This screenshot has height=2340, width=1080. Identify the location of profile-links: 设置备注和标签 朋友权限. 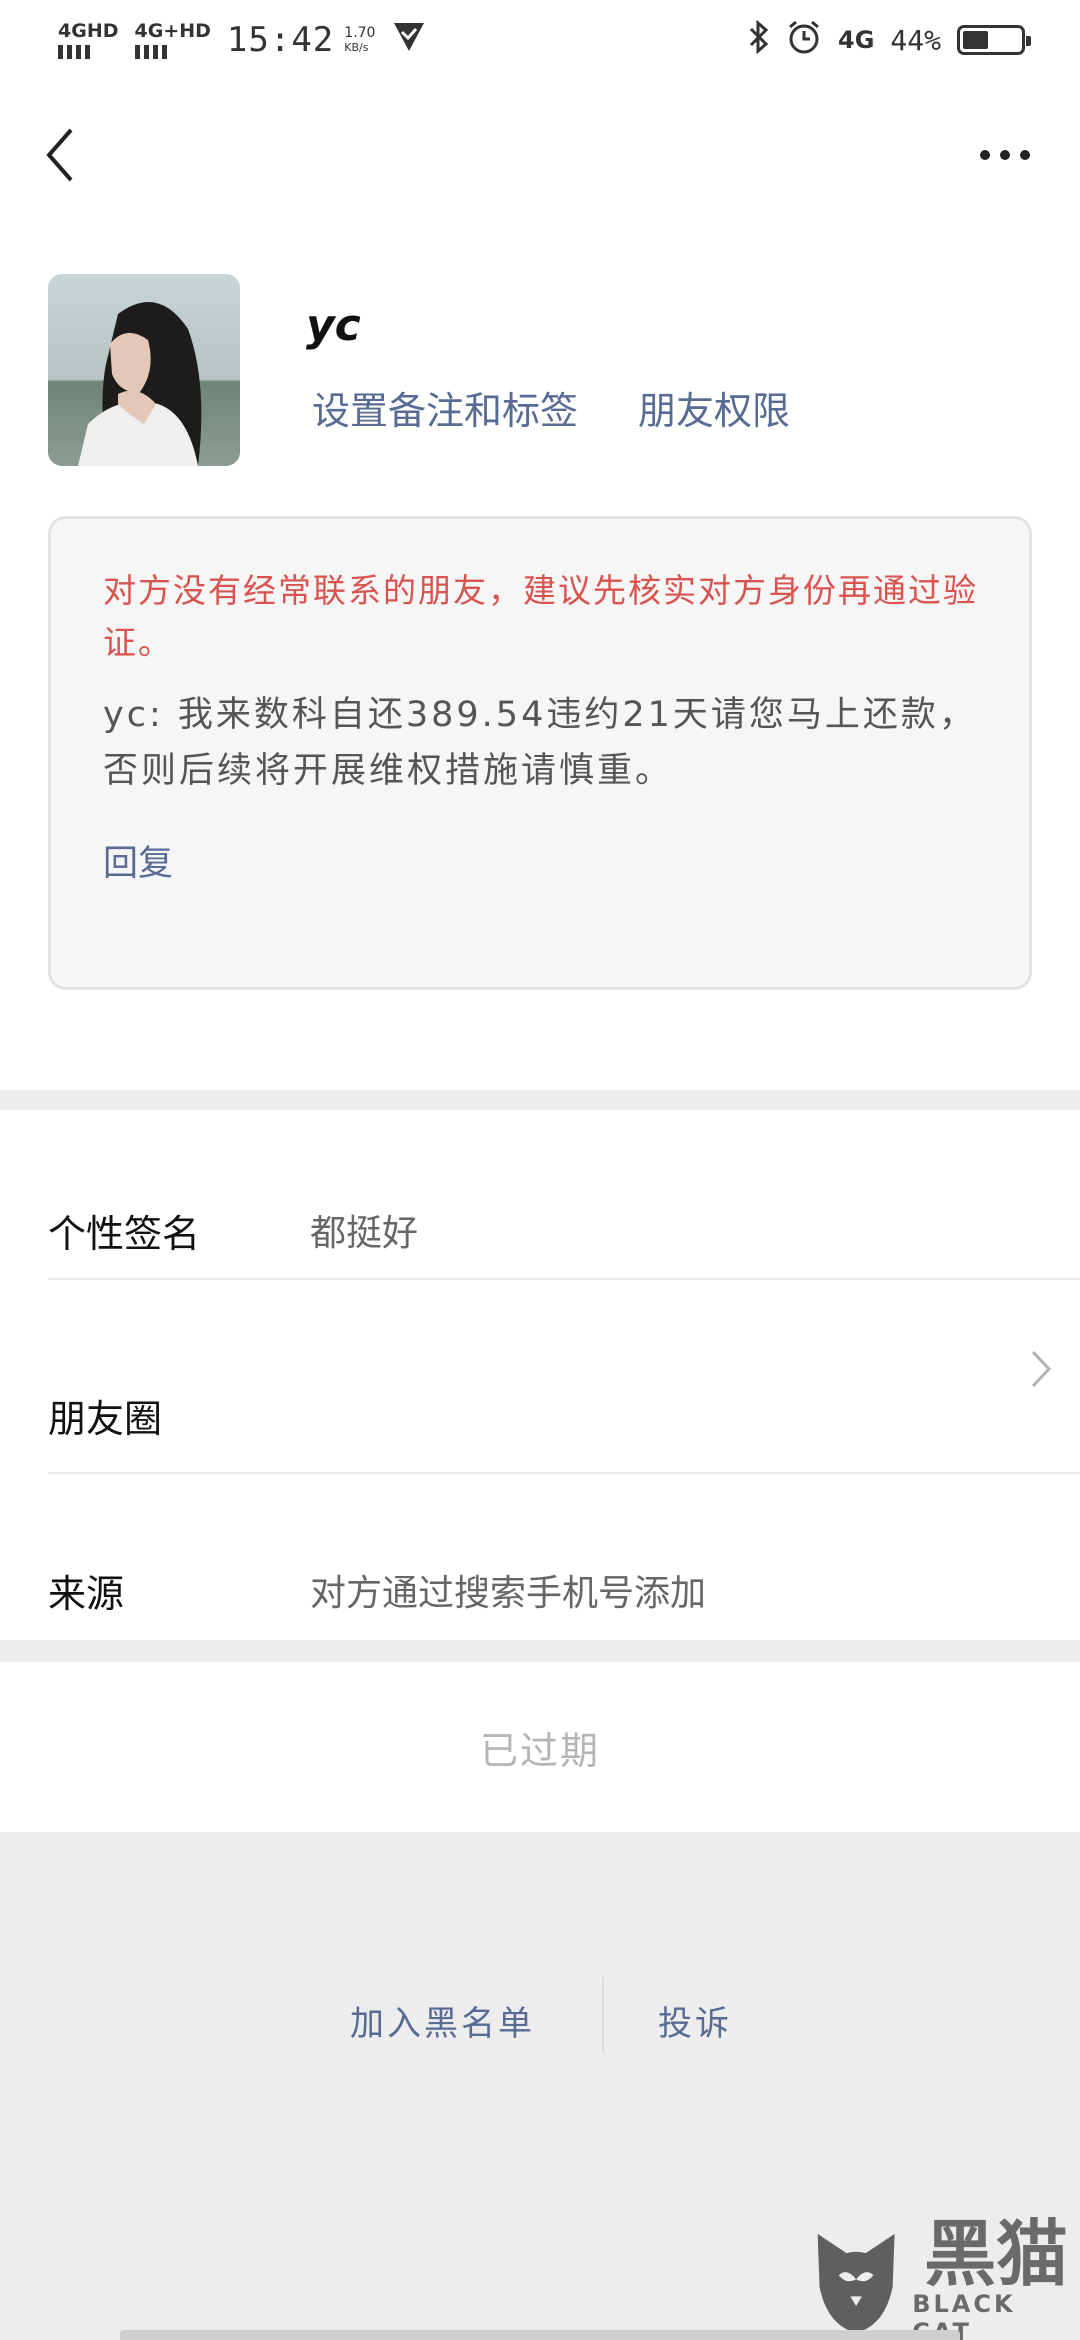
(551, 407).